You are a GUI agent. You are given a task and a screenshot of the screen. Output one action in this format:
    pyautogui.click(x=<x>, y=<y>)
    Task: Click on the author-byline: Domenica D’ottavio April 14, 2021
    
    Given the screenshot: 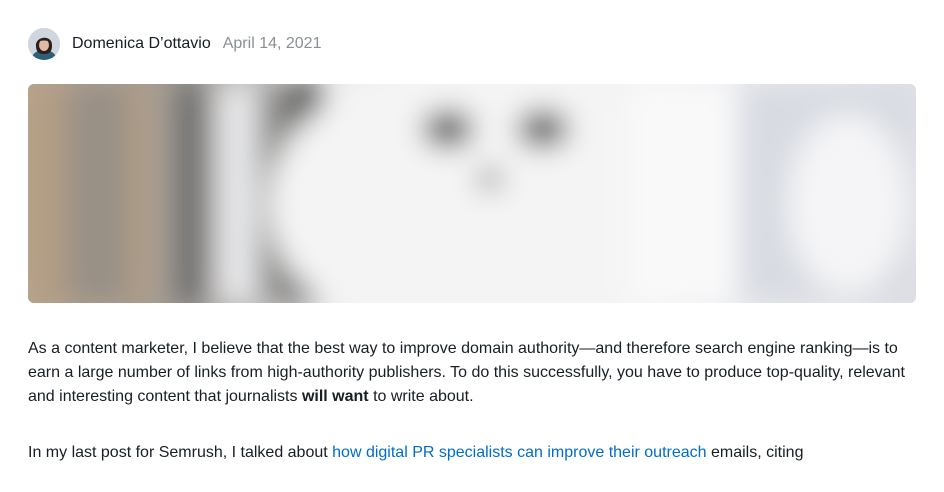 What is the action you would take?
    pyautogui.click(x=174, y=44)
    